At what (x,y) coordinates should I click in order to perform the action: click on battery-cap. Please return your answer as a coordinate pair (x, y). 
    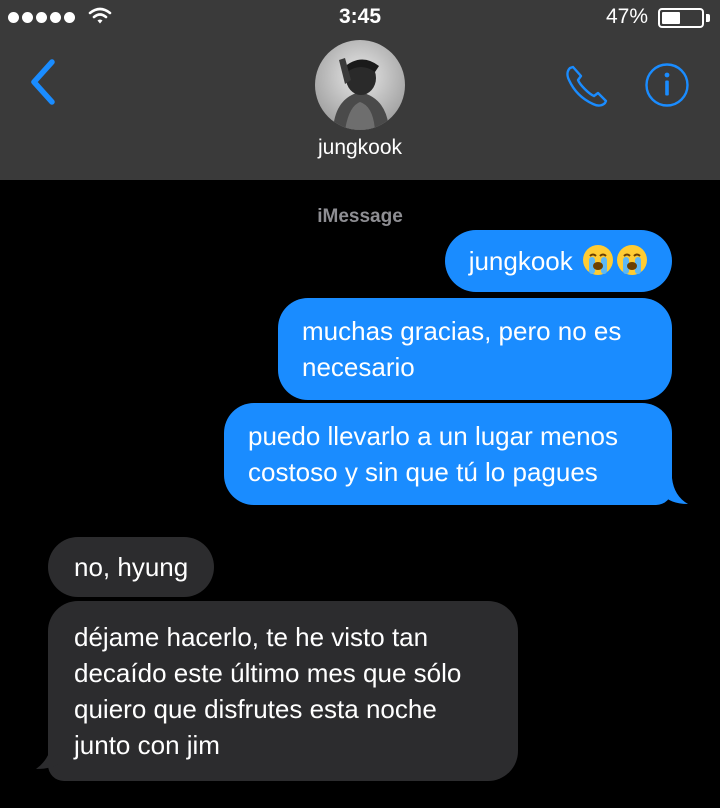
    Looking at the image, I should click on (708, 18).